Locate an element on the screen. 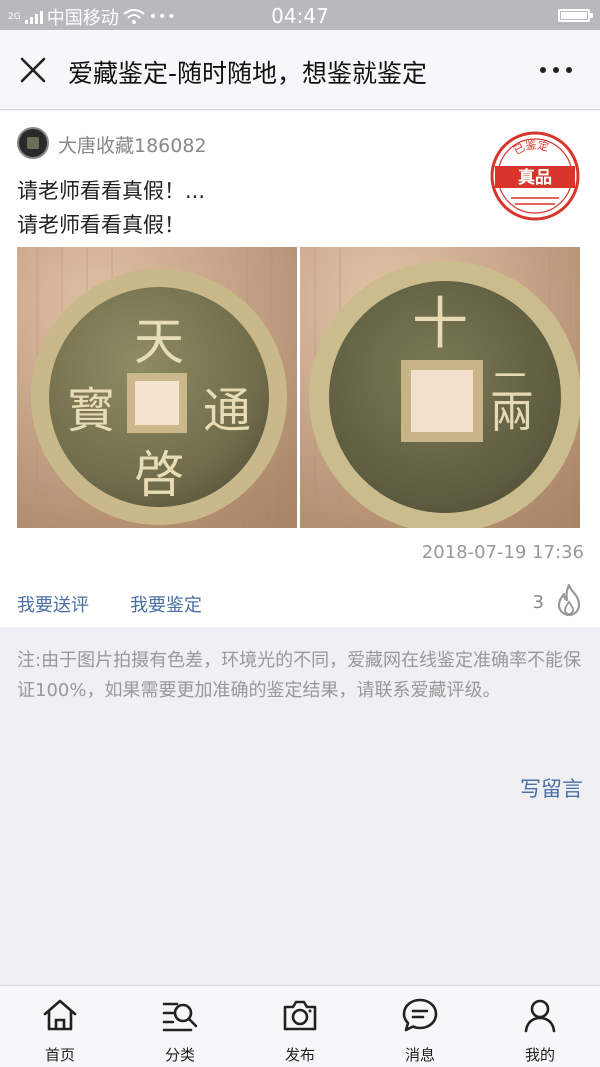  hot-count: 3 is located at coordinates (538, 602).